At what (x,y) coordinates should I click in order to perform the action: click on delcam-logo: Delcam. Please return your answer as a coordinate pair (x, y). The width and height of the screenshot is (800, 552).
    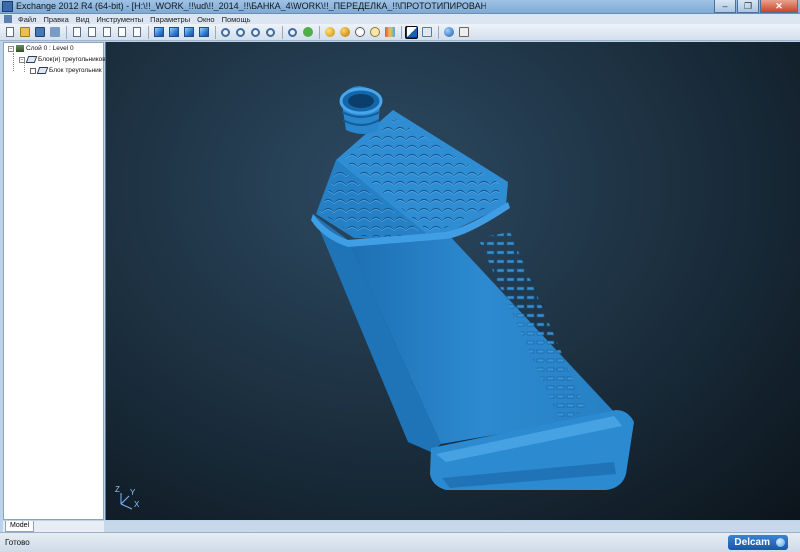
    Looking at the image, I should click on (758, 542).